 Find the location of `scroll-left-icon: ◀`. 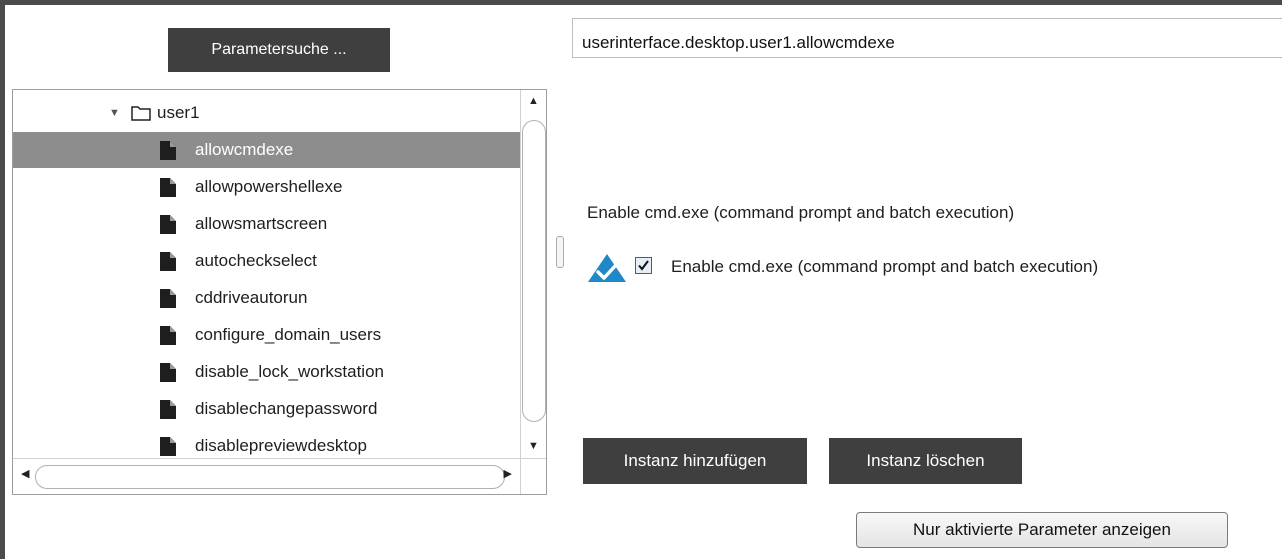

scroll-left-icon: ◀ is located at coordinates (25, 473).